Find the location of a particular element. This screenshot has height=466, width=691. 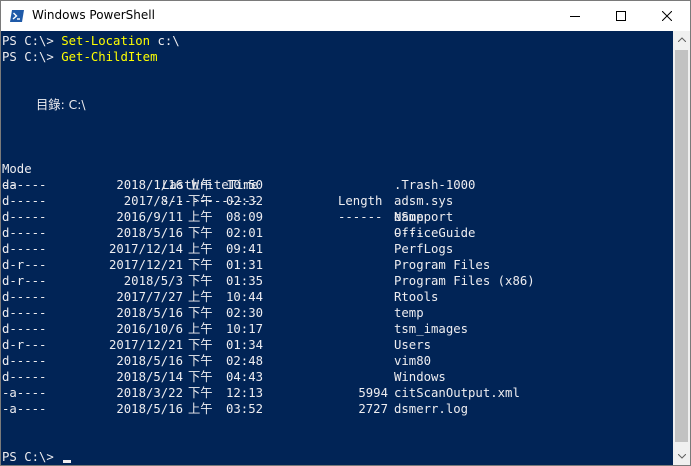

row-time: 08:09 is located at coordinates (245, 217).